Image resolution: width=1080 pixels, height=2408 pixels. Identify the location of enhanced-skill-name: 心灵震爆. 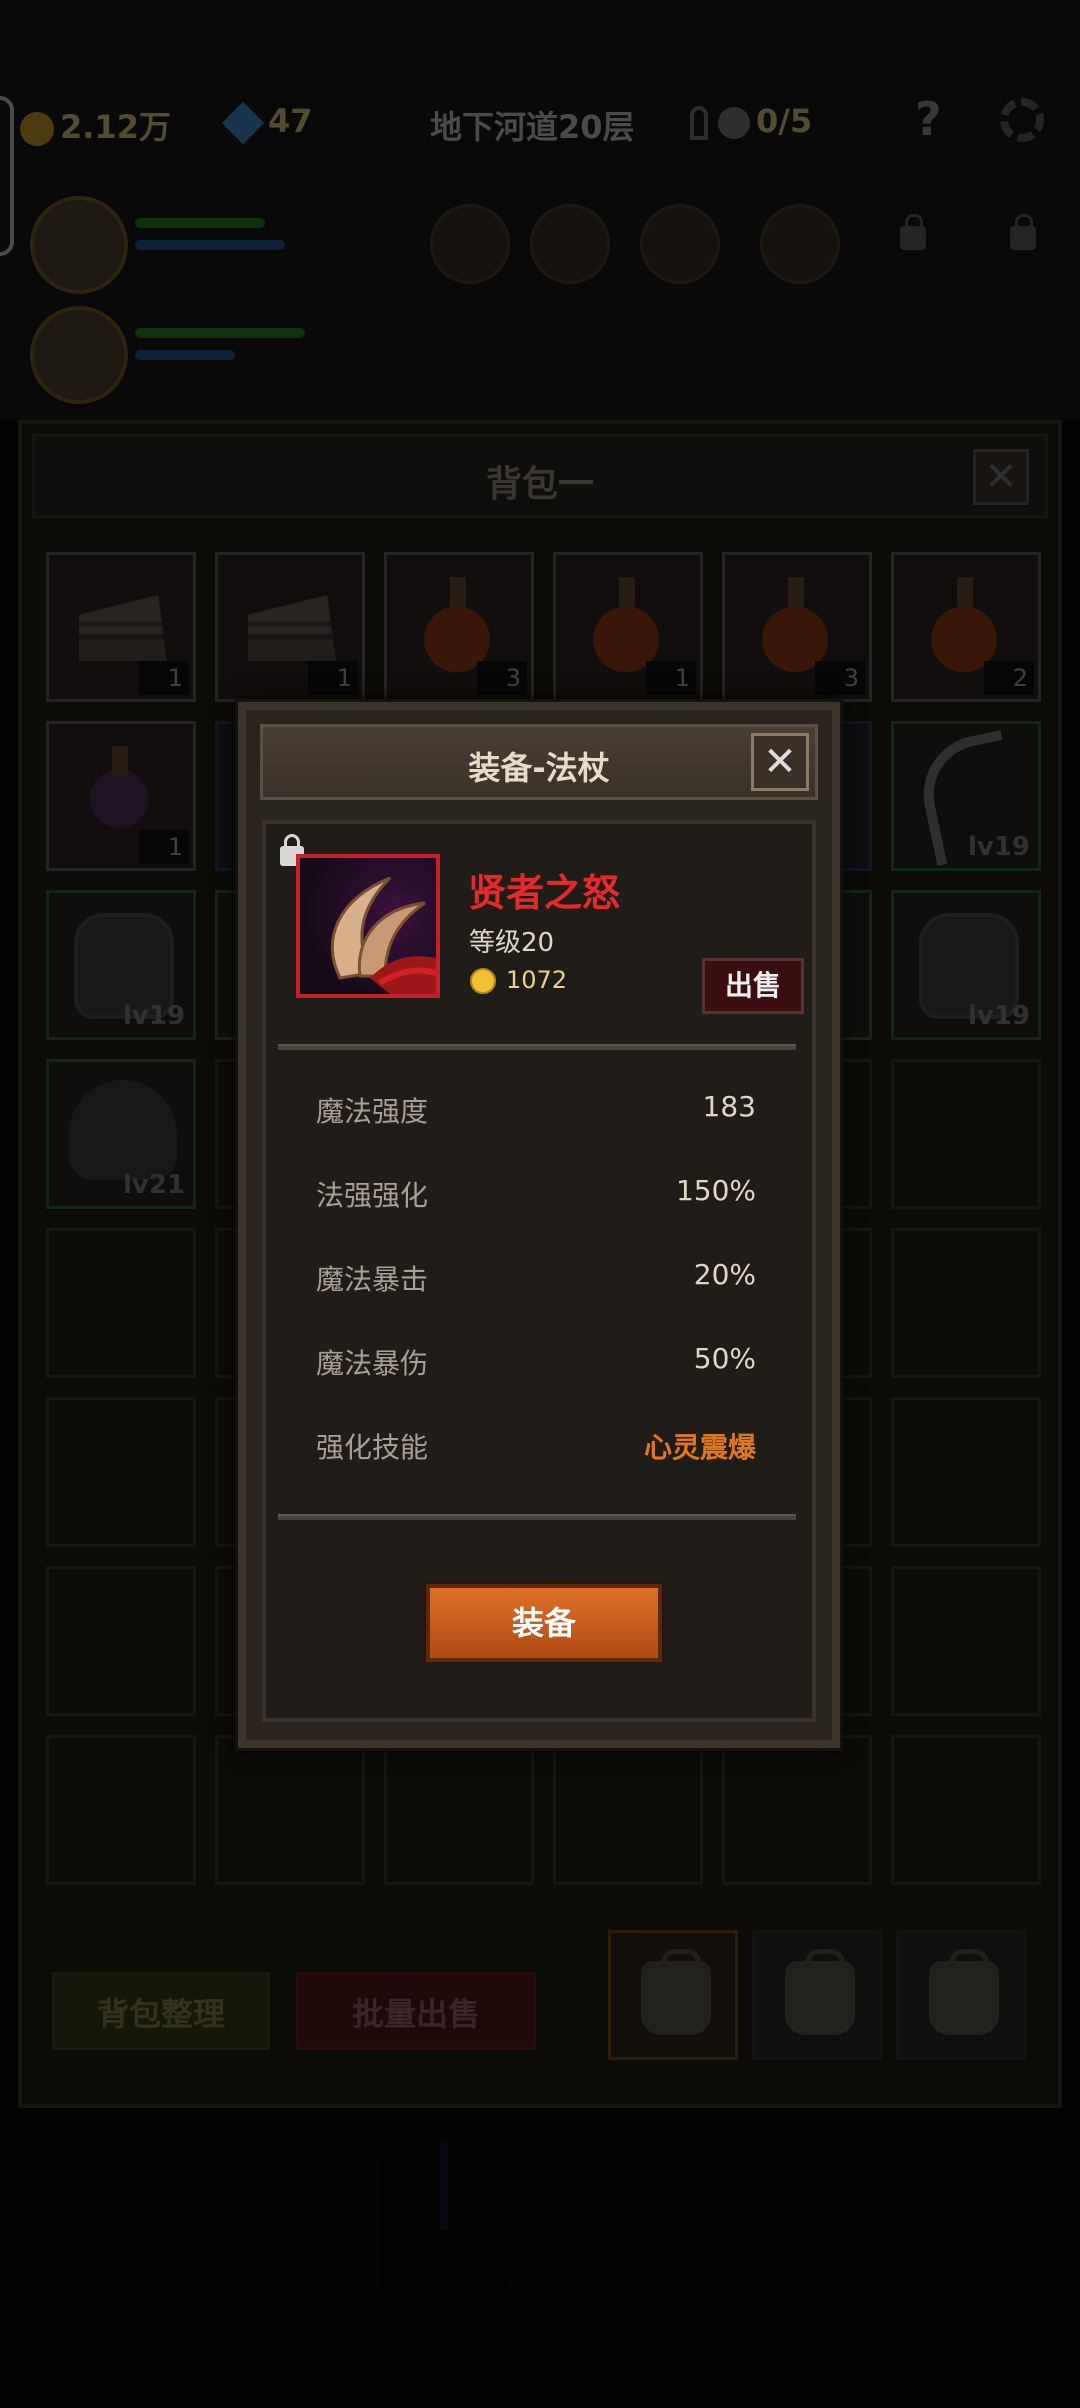
(699, 1447).